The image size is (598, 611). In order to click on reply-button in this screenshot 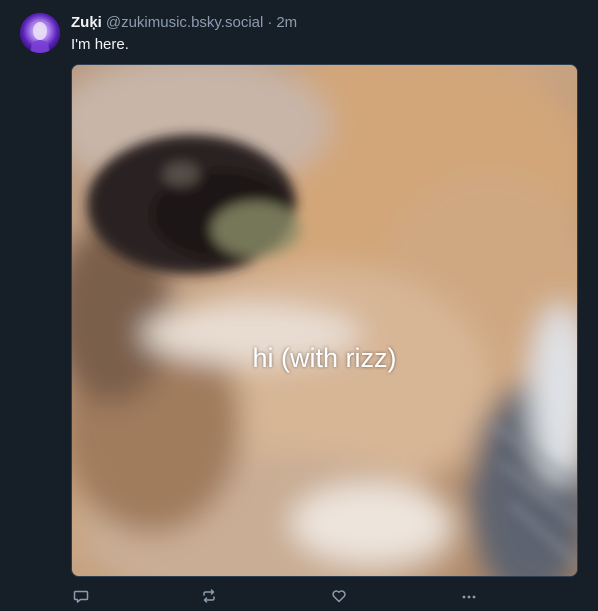, I will do `click(81, 596)`.